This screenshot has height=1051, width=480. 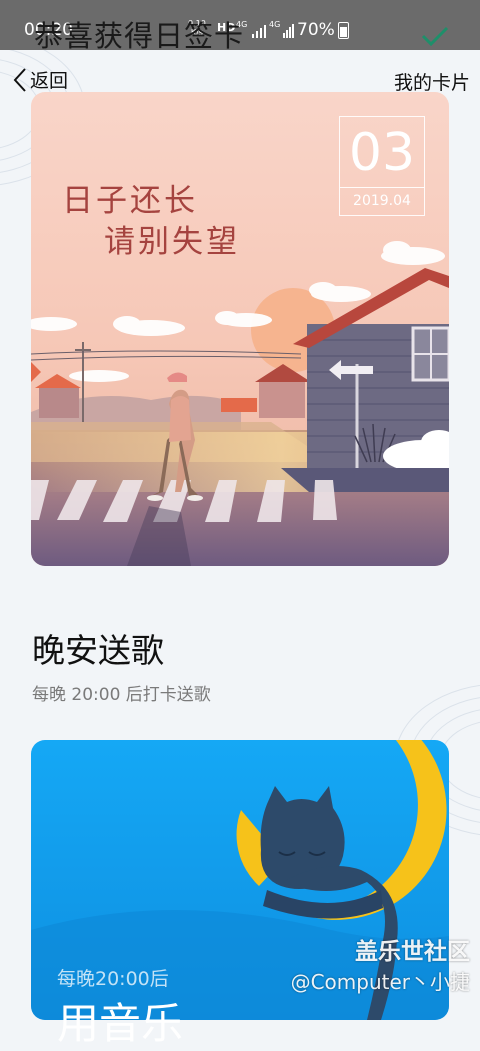 I want to click on toast-message: 恭喜获得日签卡, so click(x=139, y=36).